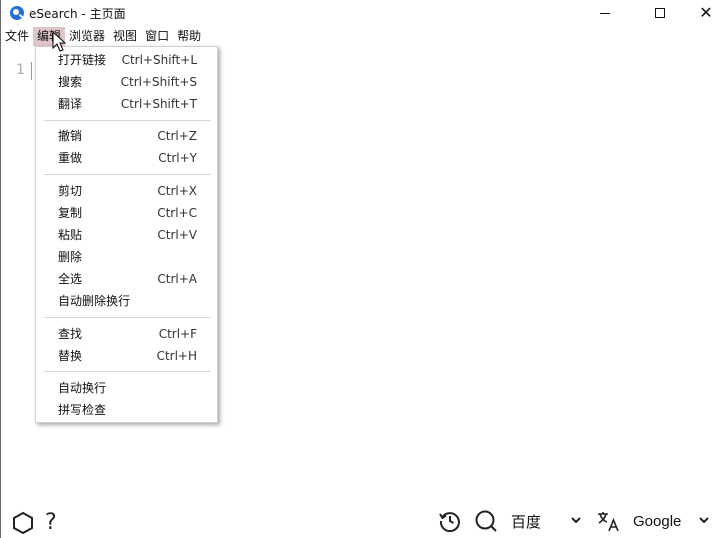 The width and height of the screenshot is (720, 538). I want to click on menu-item-shortcut: Ctrl+H, so click(176, 356).